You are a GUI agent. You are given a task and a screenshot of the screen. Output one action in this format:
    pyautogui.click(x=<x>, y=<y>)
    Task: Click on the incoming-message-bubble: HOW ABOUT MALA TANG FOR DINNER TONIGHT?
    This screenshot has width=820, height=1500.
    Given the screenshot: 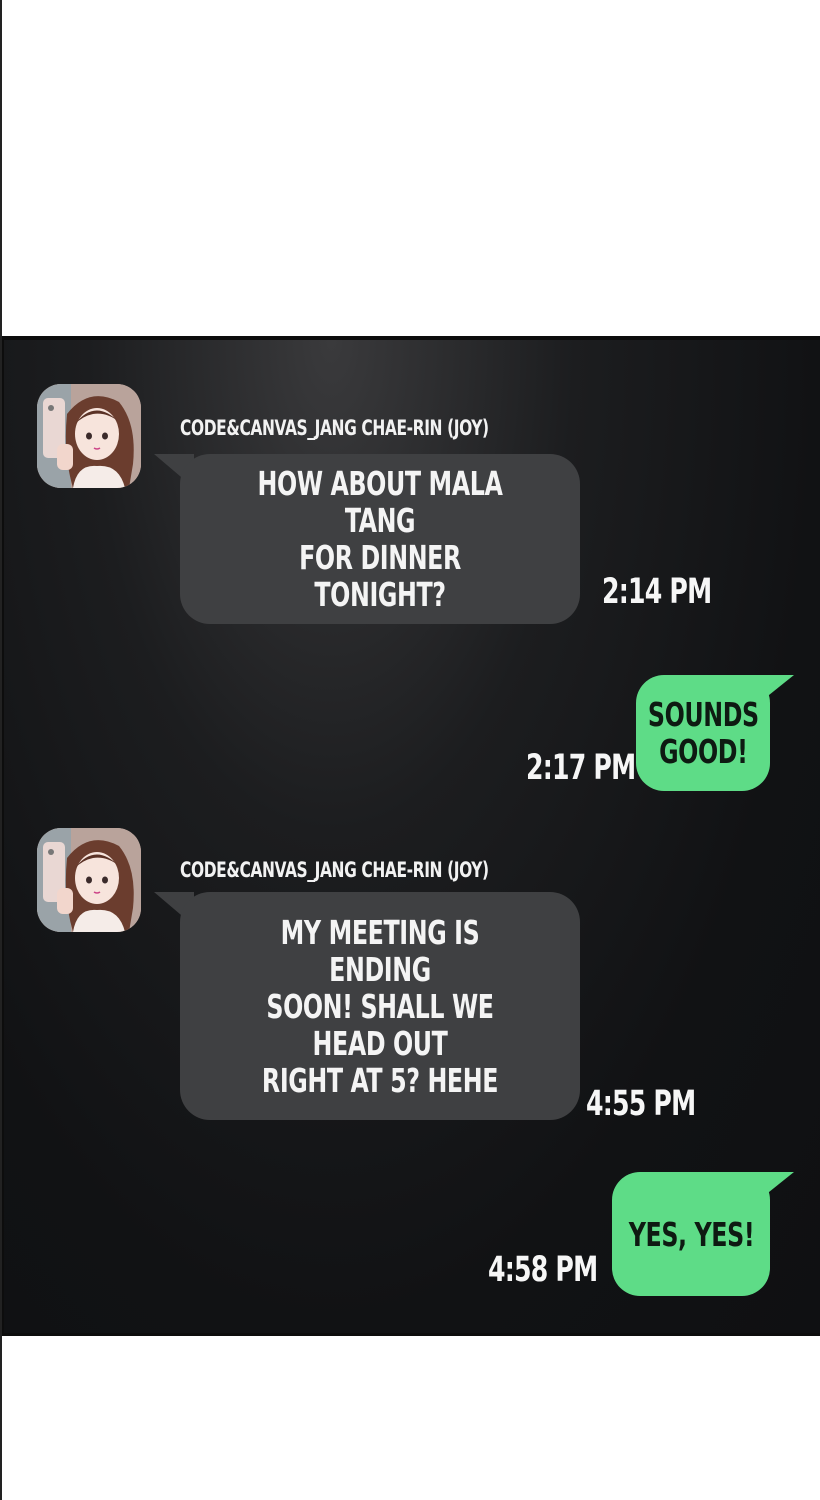 What is the action you would take?
    pyautogui.click(x=380, y=539)
    